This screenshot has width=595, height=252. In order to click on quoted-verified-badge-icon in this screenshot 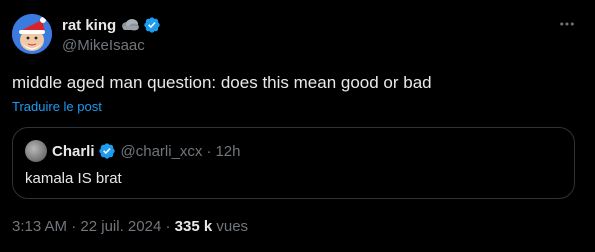, I will do `click(107, 151)`.